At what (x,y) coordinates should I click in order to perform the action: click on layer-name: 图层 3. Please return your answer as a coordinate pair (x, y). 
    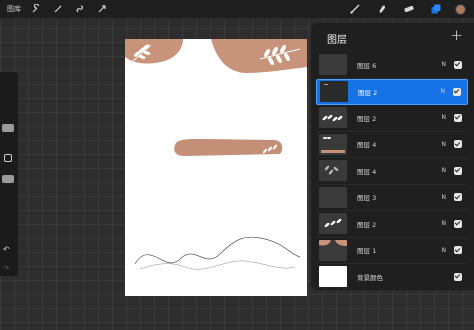
    Looking at the image, I should click on (367, 198).